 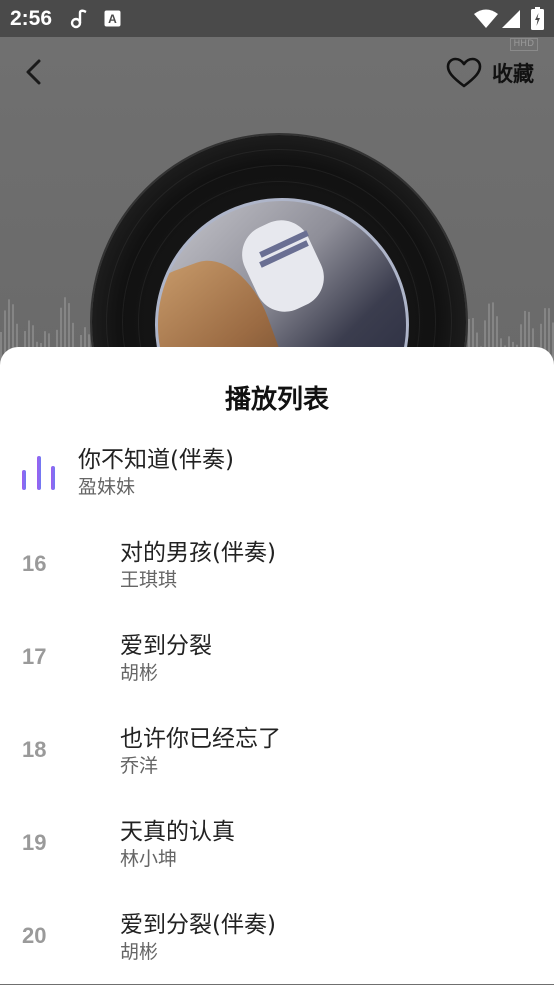 I want to click on playlist-title: 播放列表, so click(x=276, y=400).